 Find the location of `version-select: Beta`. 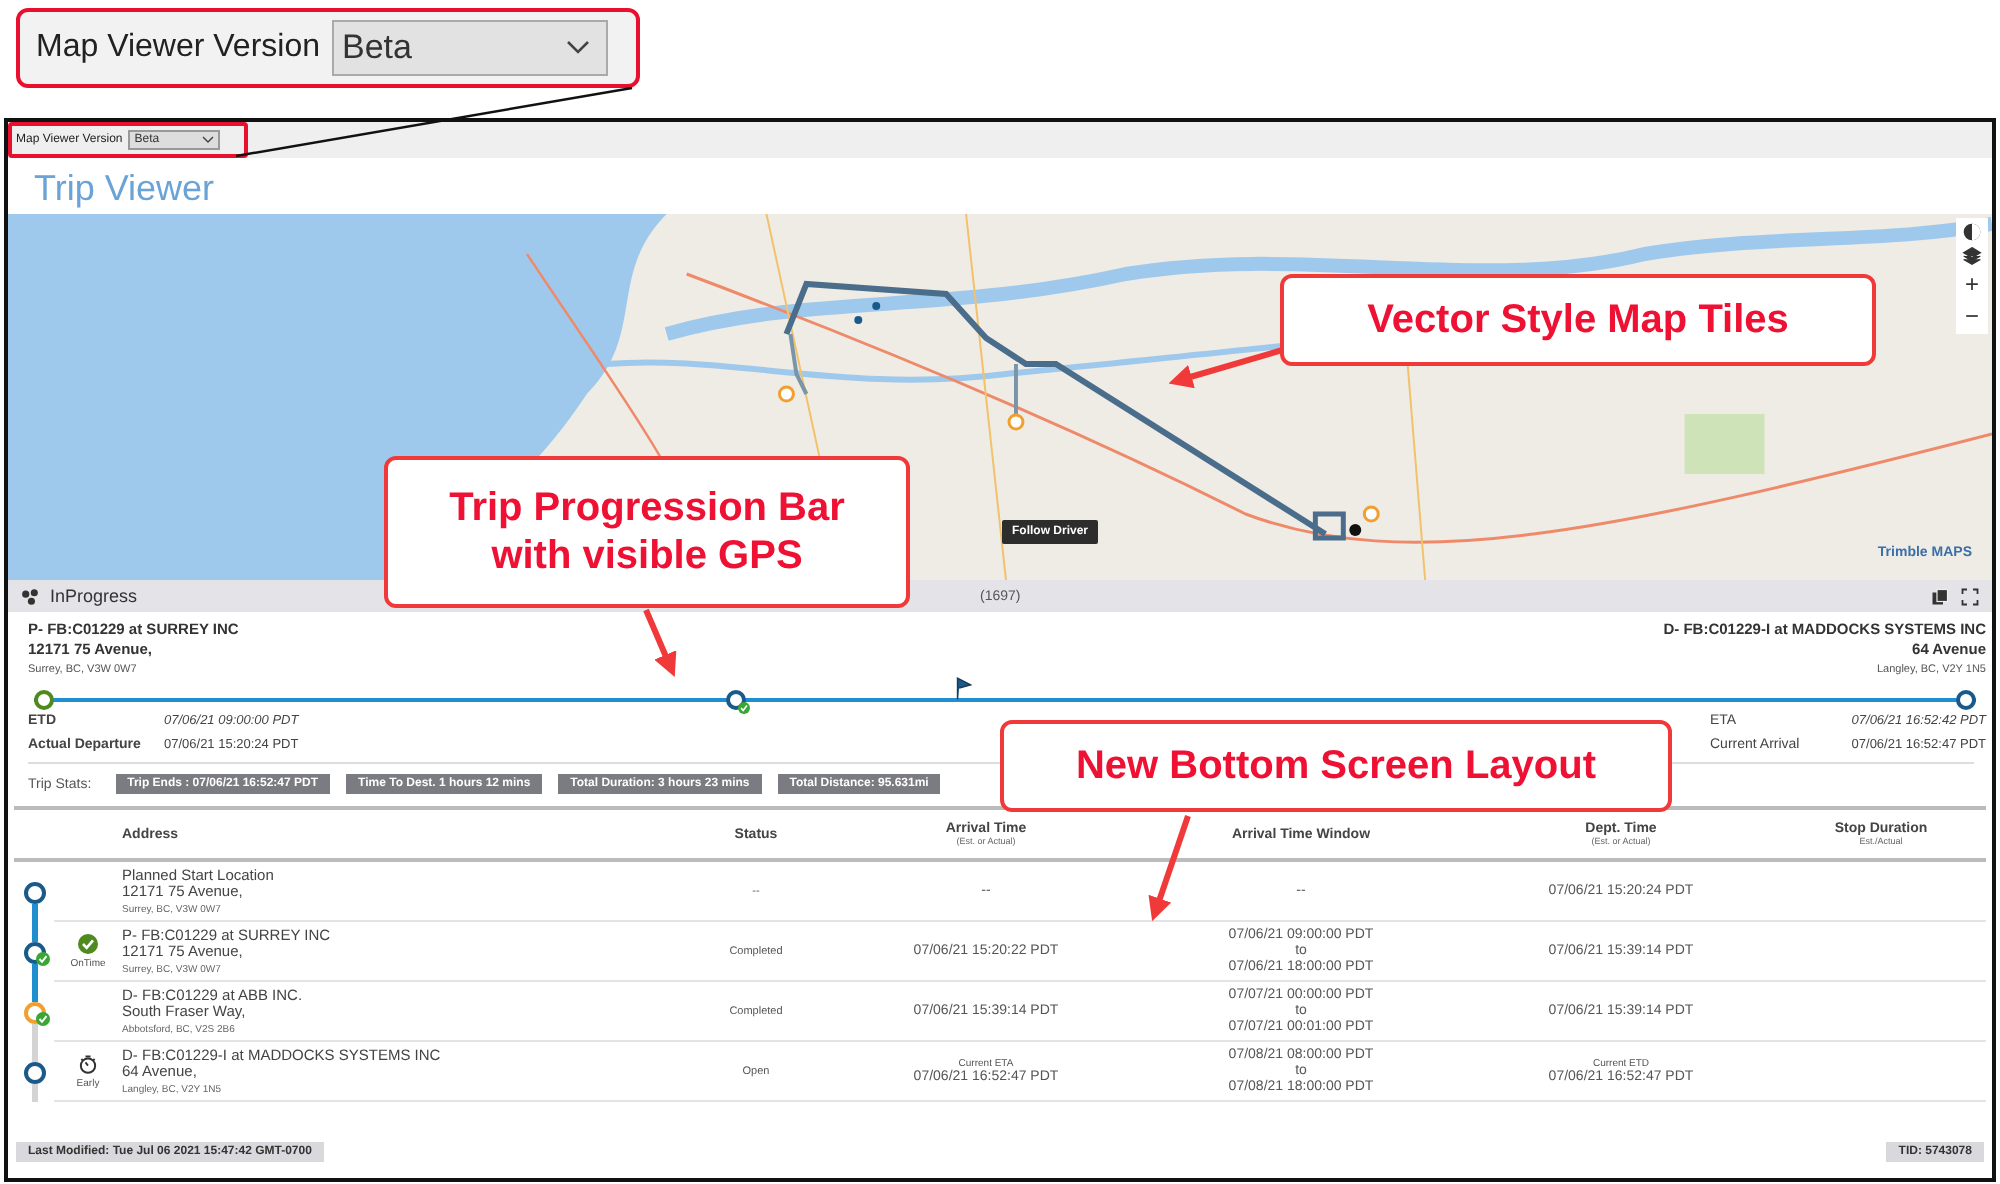

version-select: Beta is located at coordinates (470, 48).